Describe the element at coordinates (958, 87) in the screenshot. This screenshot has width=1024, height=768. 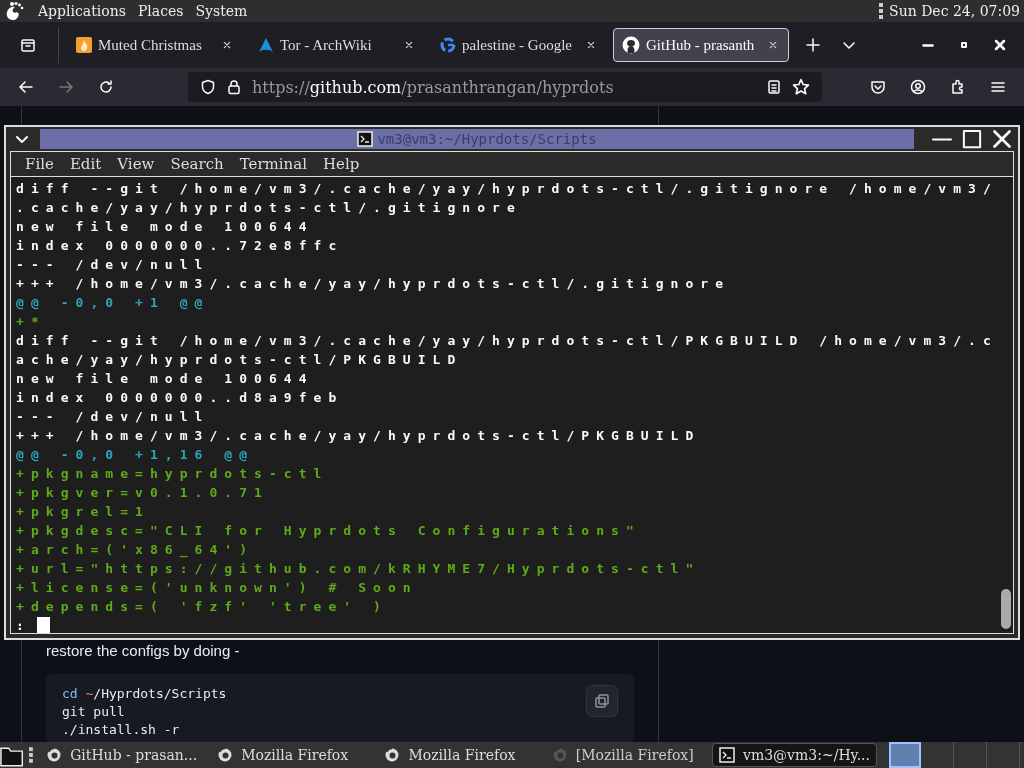
I see `puzzle-icon` at that location.